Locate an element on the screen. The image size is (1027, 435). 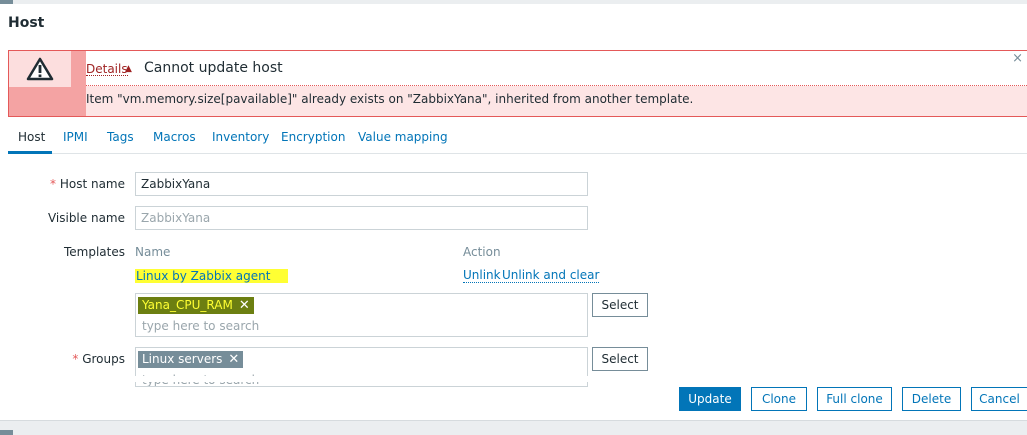
details-toggle-link: Details is located at coordinates (107, 69).